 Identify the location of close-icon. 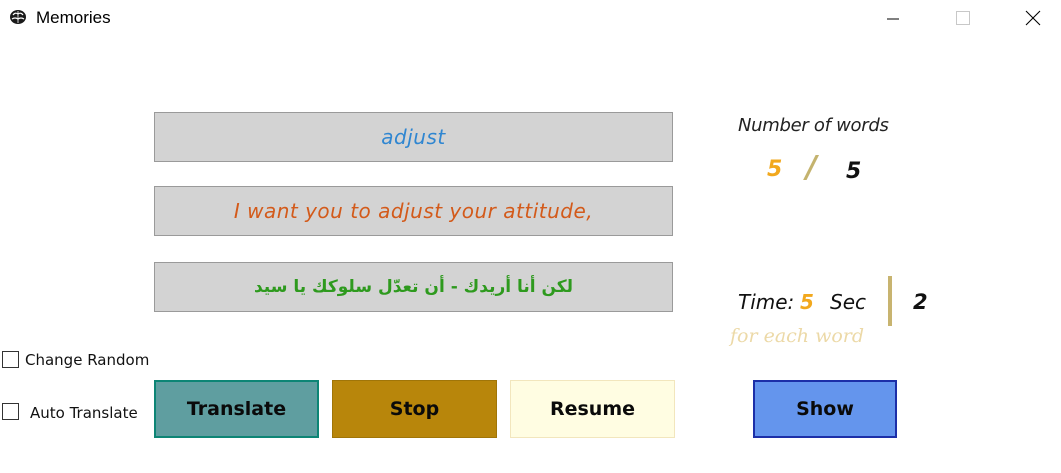
(1033, 18).